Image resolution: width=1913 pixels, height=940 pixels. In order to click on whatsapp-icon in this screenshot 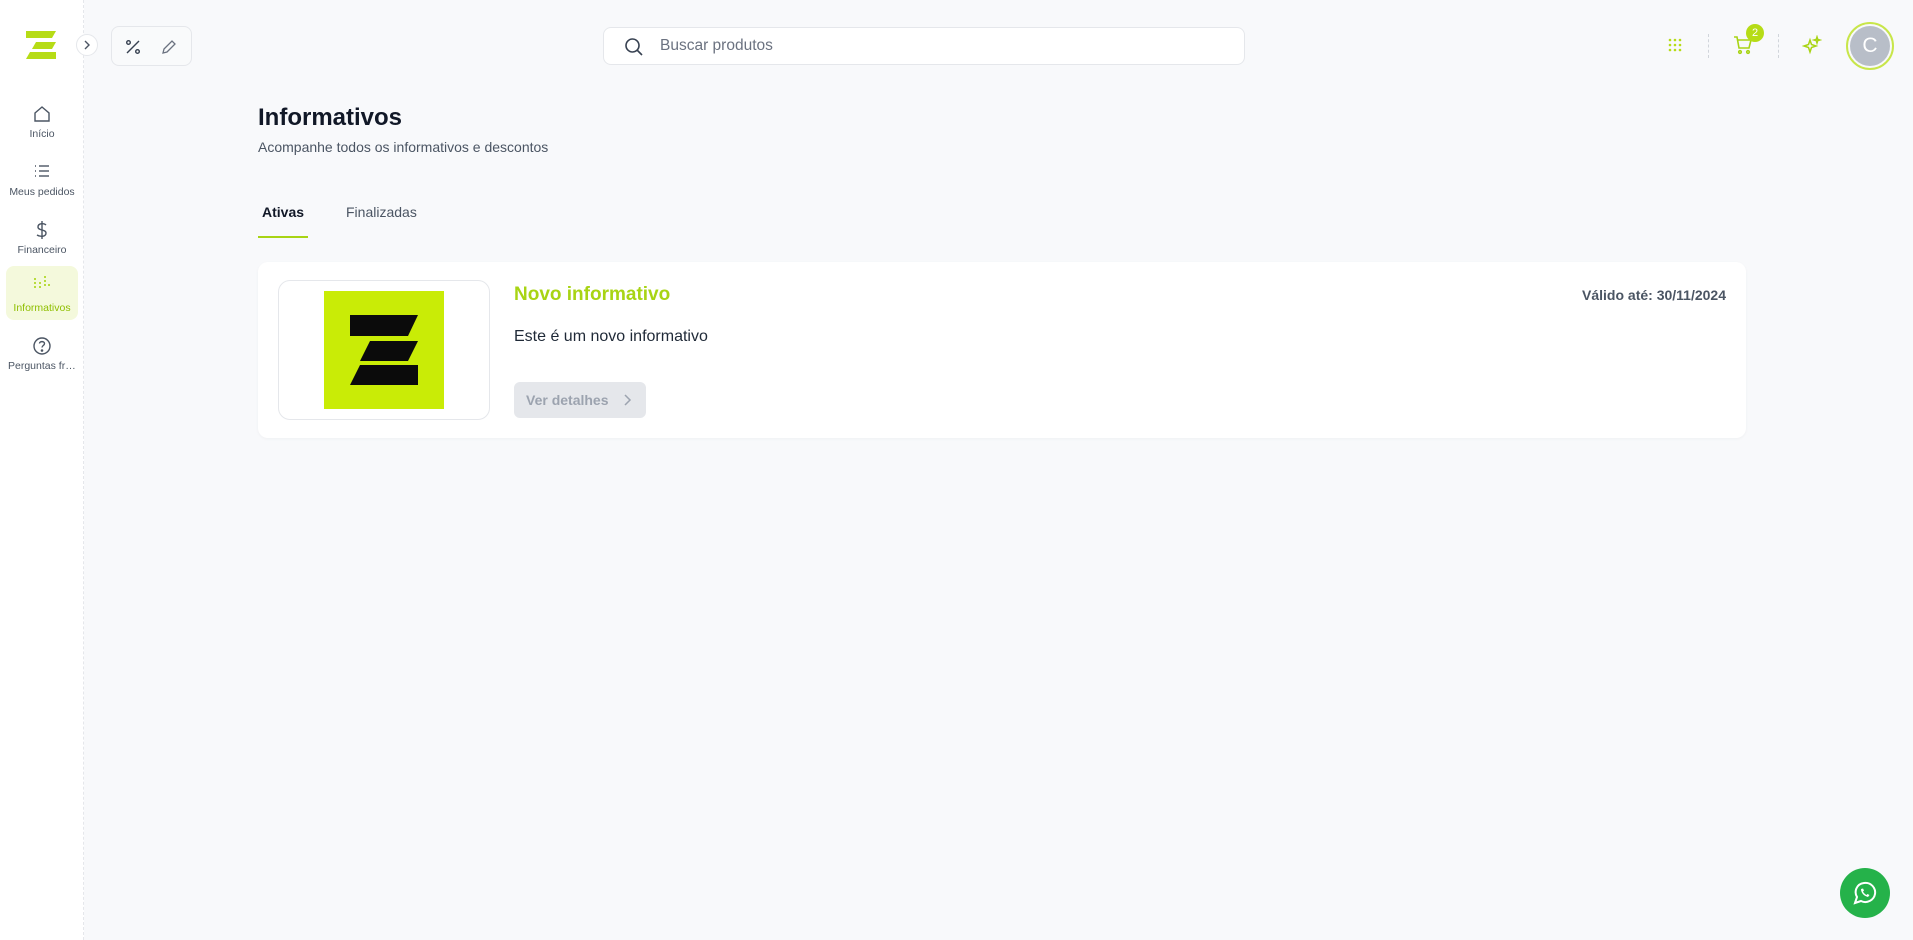, I will do `click(1865, 893)`.